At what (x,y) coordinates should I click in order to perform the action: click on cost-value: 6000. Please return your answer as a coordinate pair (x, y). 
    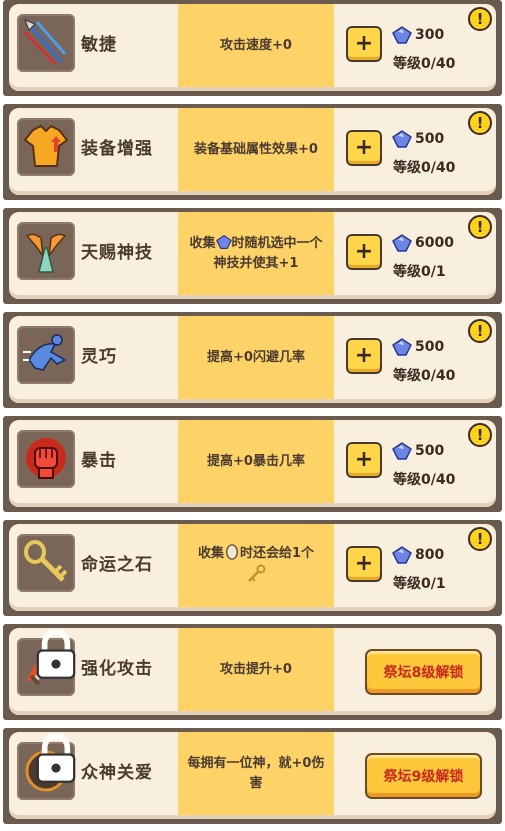
    Looking at the image, I should click on (434, 243).